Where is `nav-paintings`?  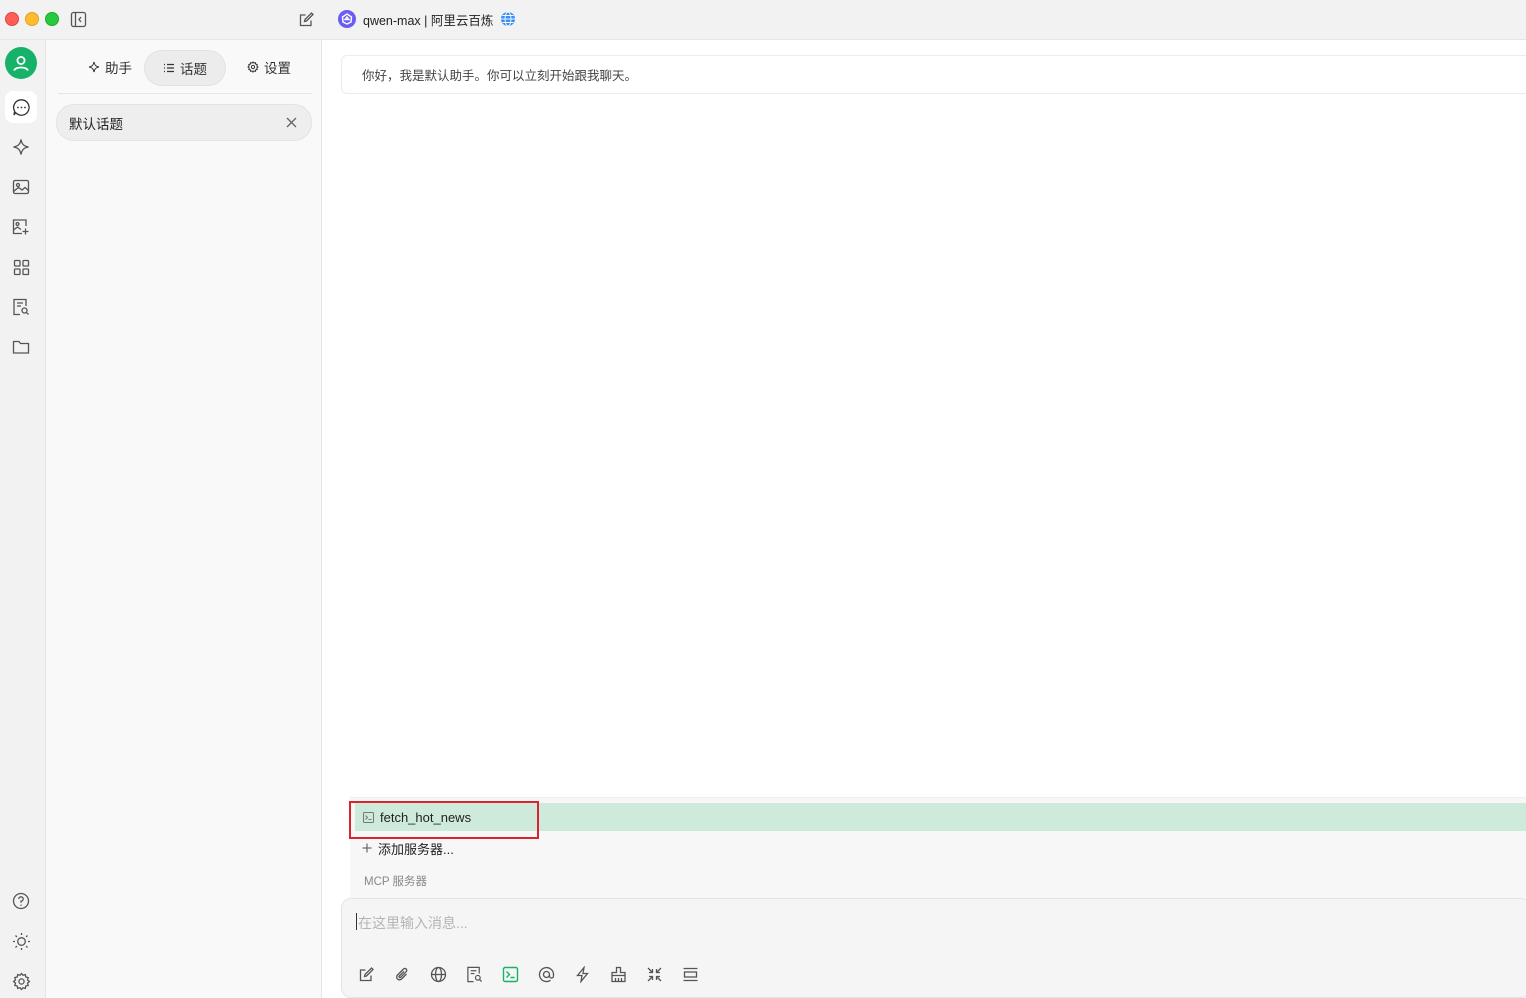 nav-paintings is located at coordinates (21, 187).